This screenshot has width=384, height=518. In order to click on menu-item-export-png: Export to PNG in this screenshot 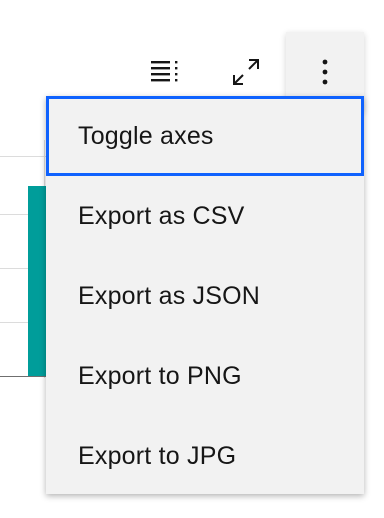, I will do `click(205, 376)`.